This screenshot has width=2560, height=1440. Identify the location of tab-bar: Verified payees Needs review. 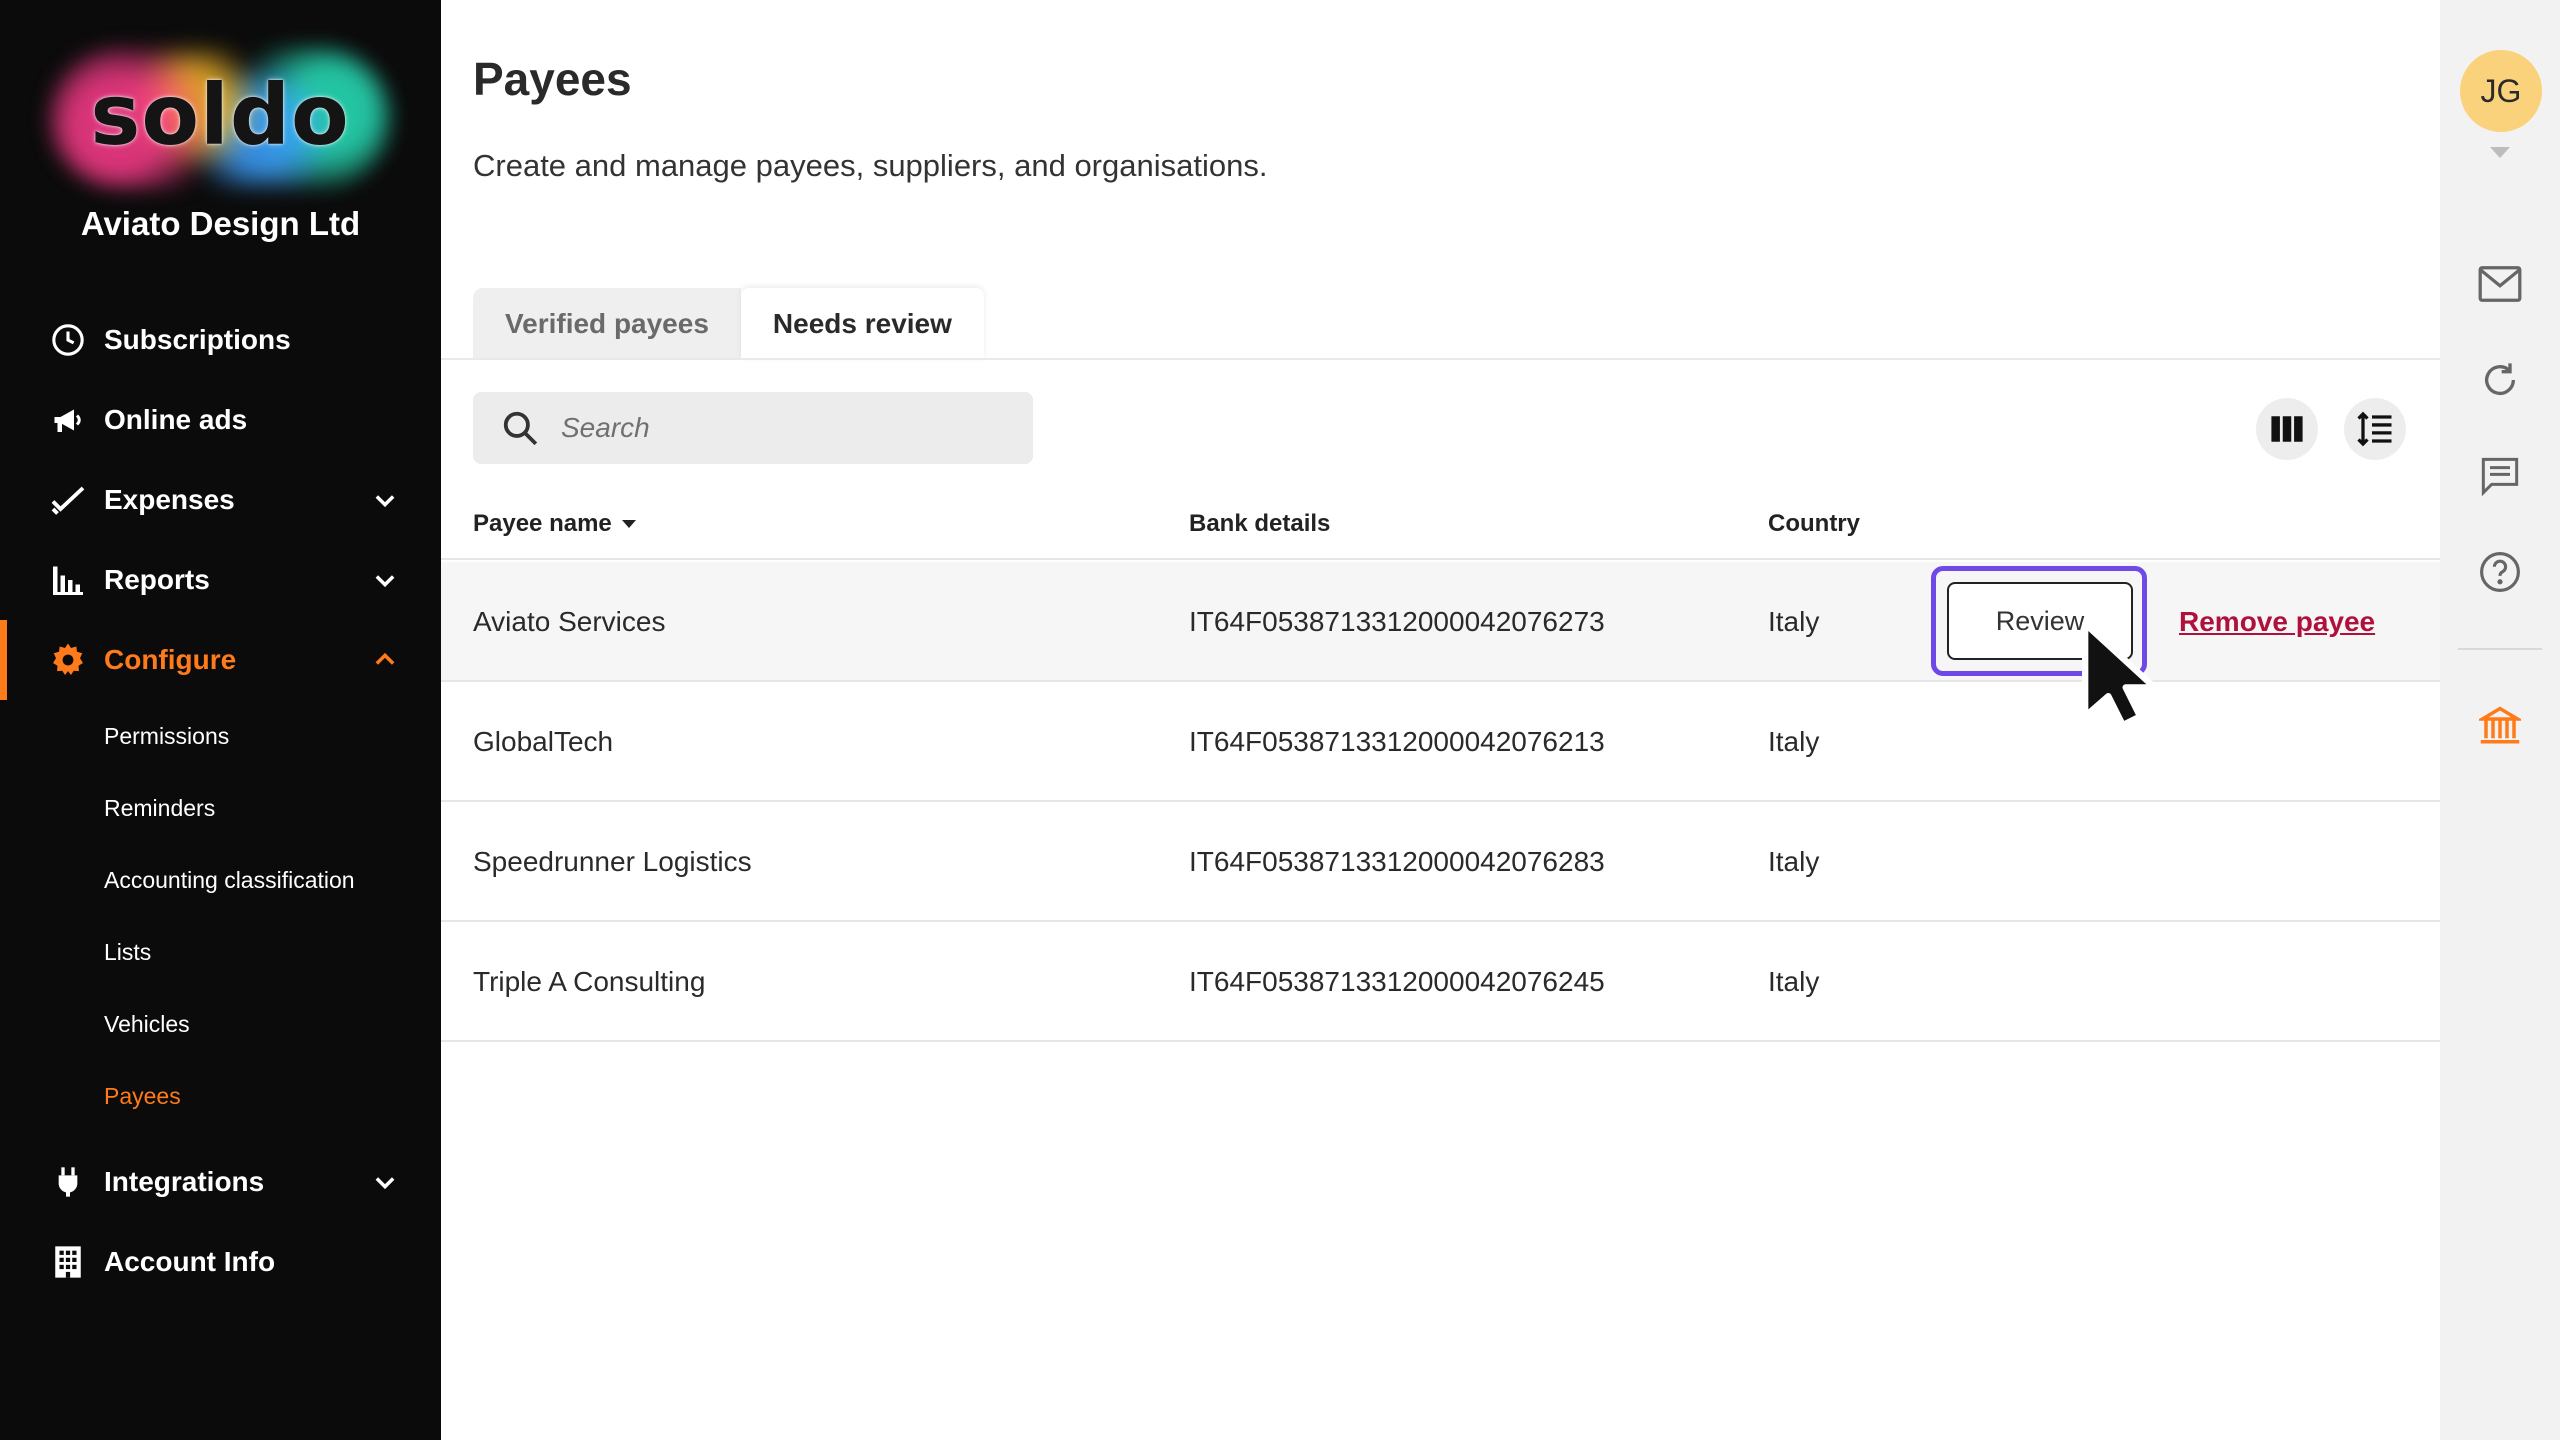
(728, 324).